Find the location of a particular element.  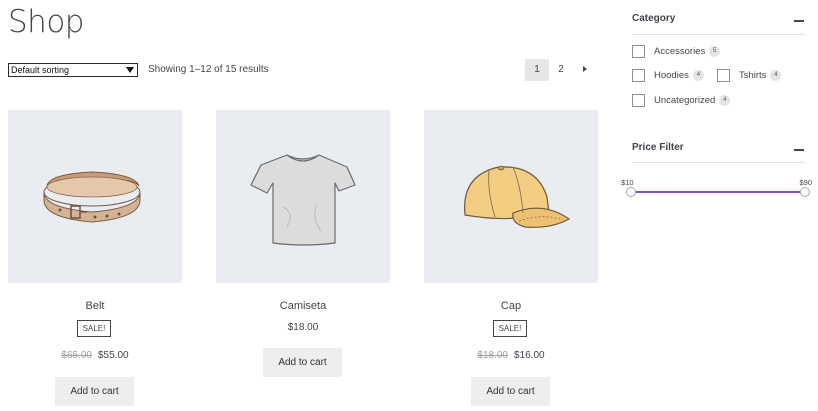

price-slider-min-handle is located at coordinates (631, 192).